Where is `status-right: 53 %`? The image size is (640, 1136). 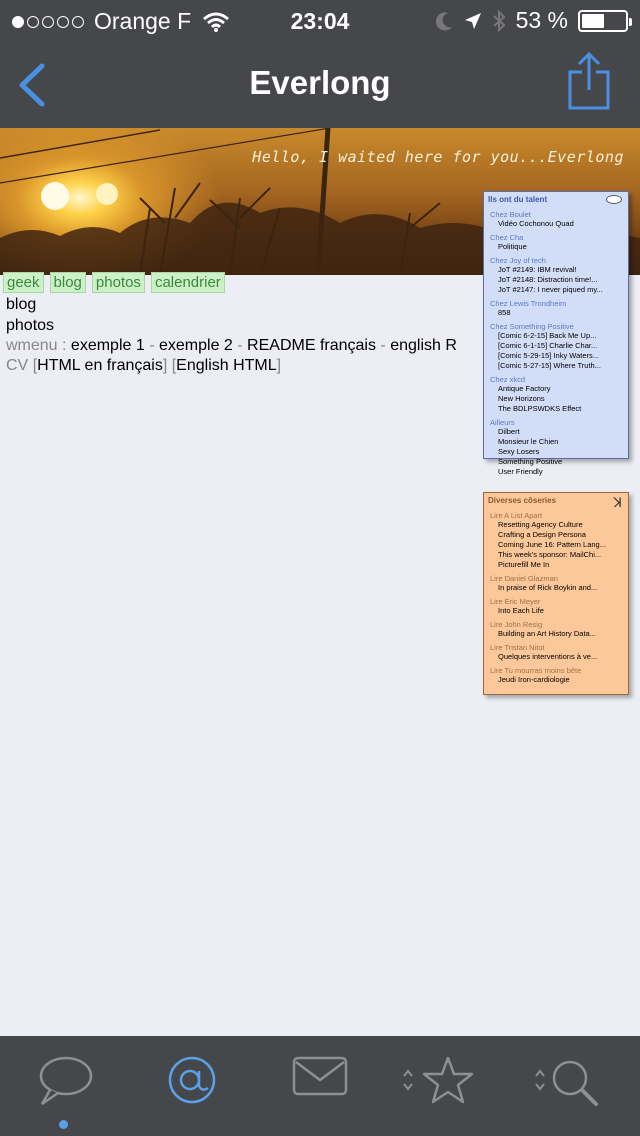 status-right: 53 % is located at coordinates (533, 20).